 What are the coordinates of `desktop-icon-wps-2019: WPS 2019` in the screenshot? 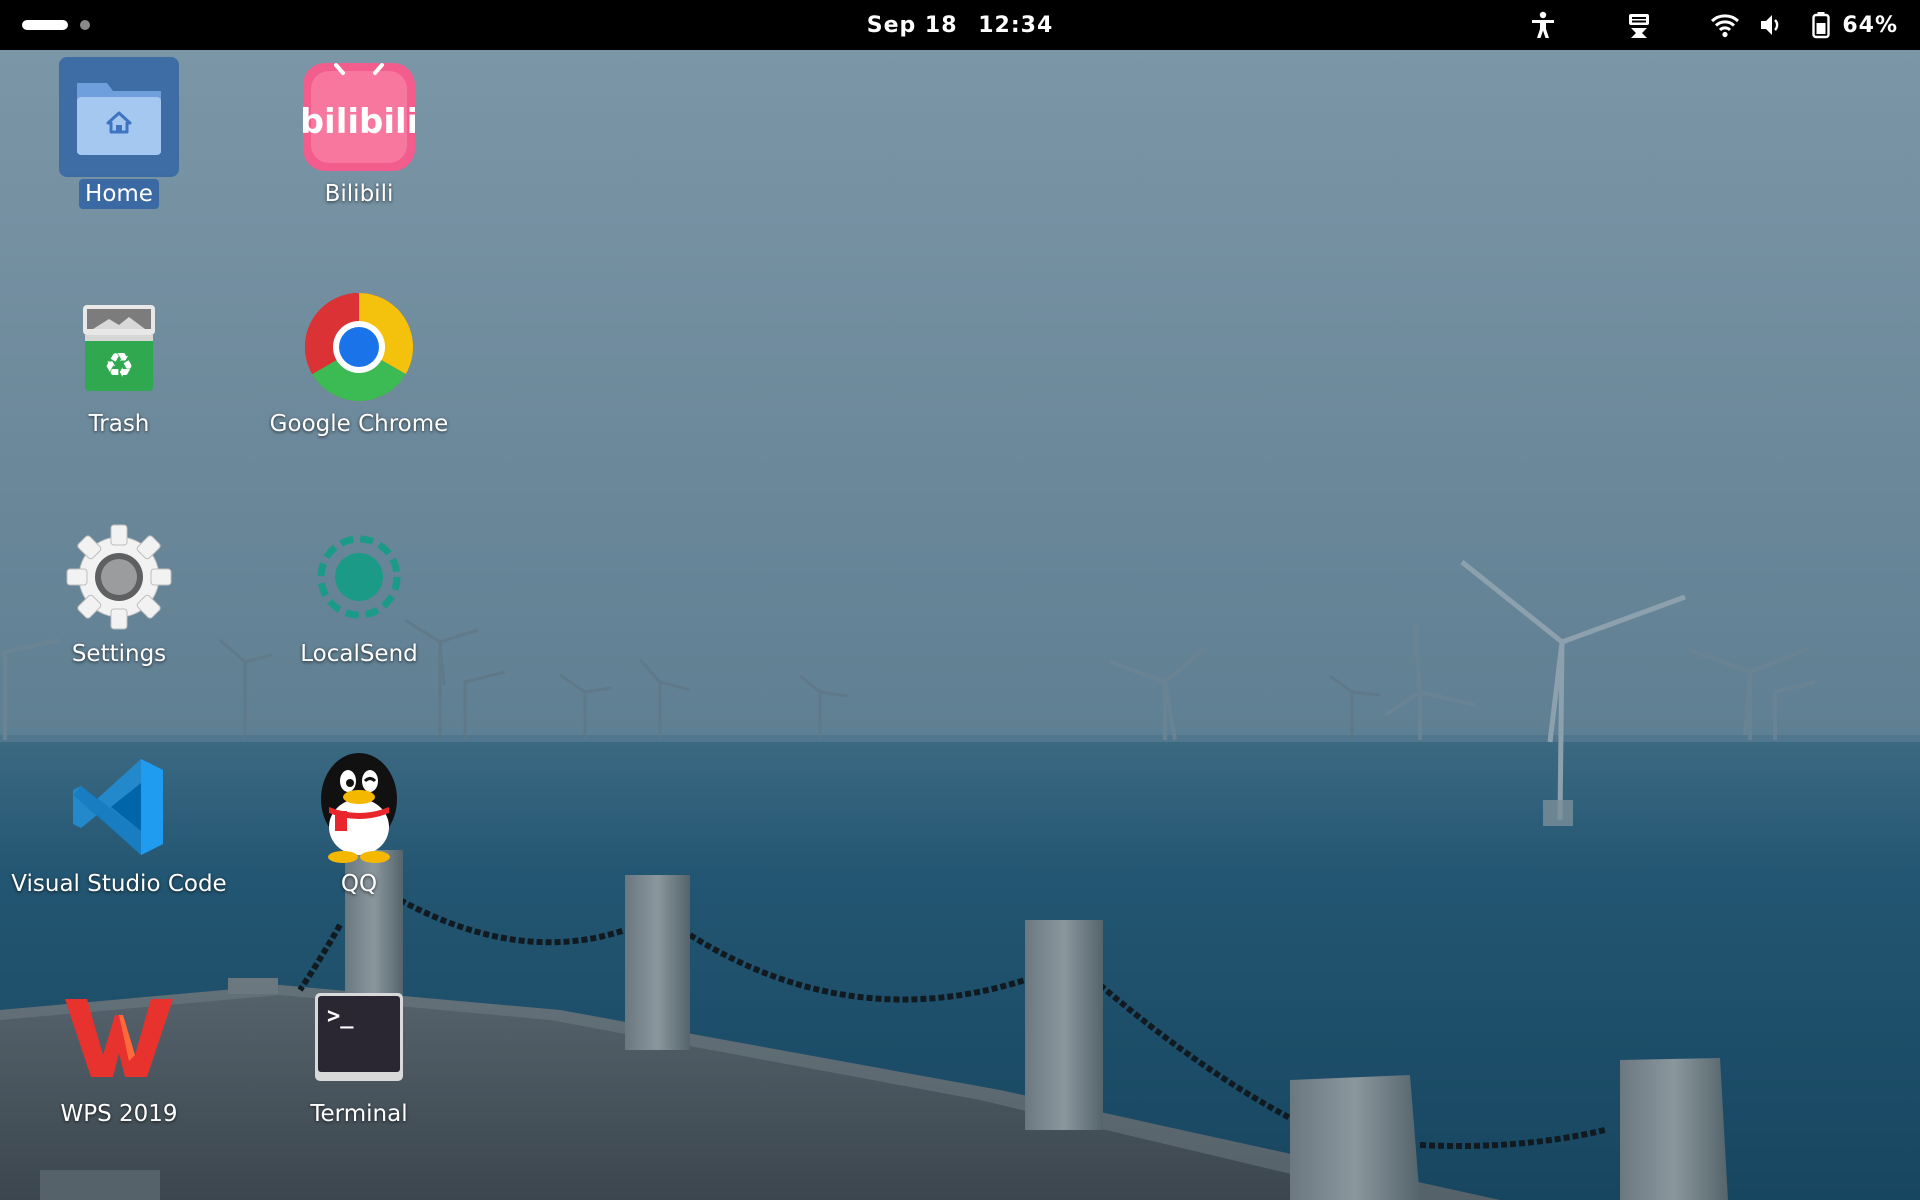 It's located at (119, 1077).